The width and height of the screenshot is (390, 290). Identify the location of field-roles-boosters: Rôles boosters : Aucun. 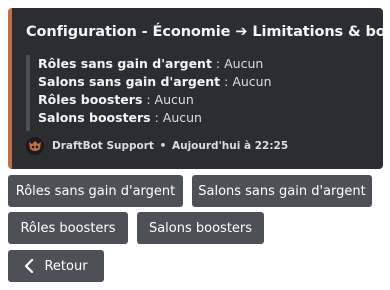
(155, 100).